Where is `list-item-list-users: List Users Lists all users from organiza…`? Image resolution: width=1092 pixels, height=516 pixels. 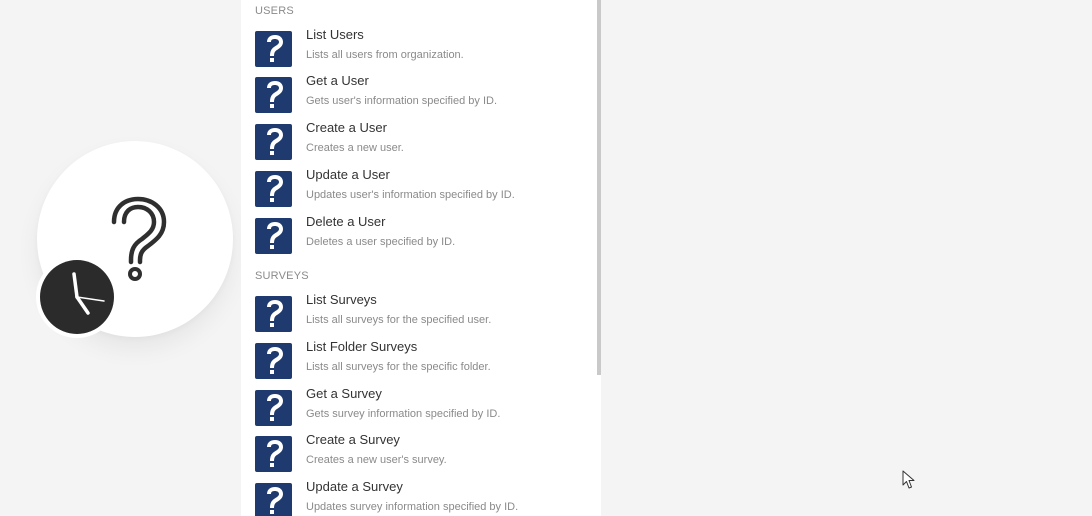 list-item-list-users: List Users Lists all users from organiza… is located at coordinates (420, 48).